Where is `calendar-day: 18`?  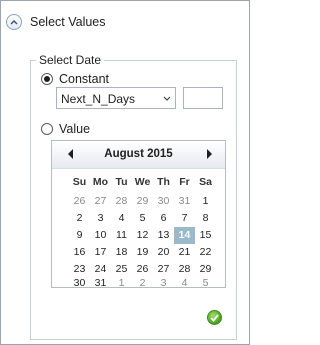 calendar-day: 18 is located at coordinates (121, 252).